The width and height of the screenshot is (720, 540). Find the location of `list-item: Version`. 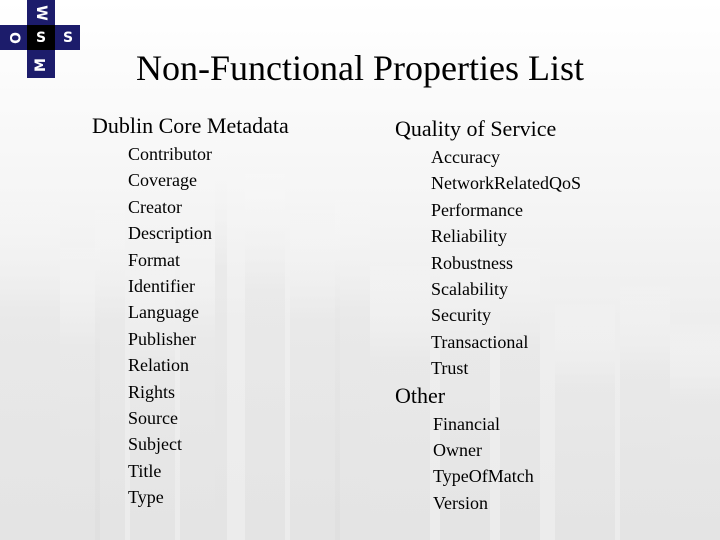

list-item: Version is located at coordinates (460, 502).